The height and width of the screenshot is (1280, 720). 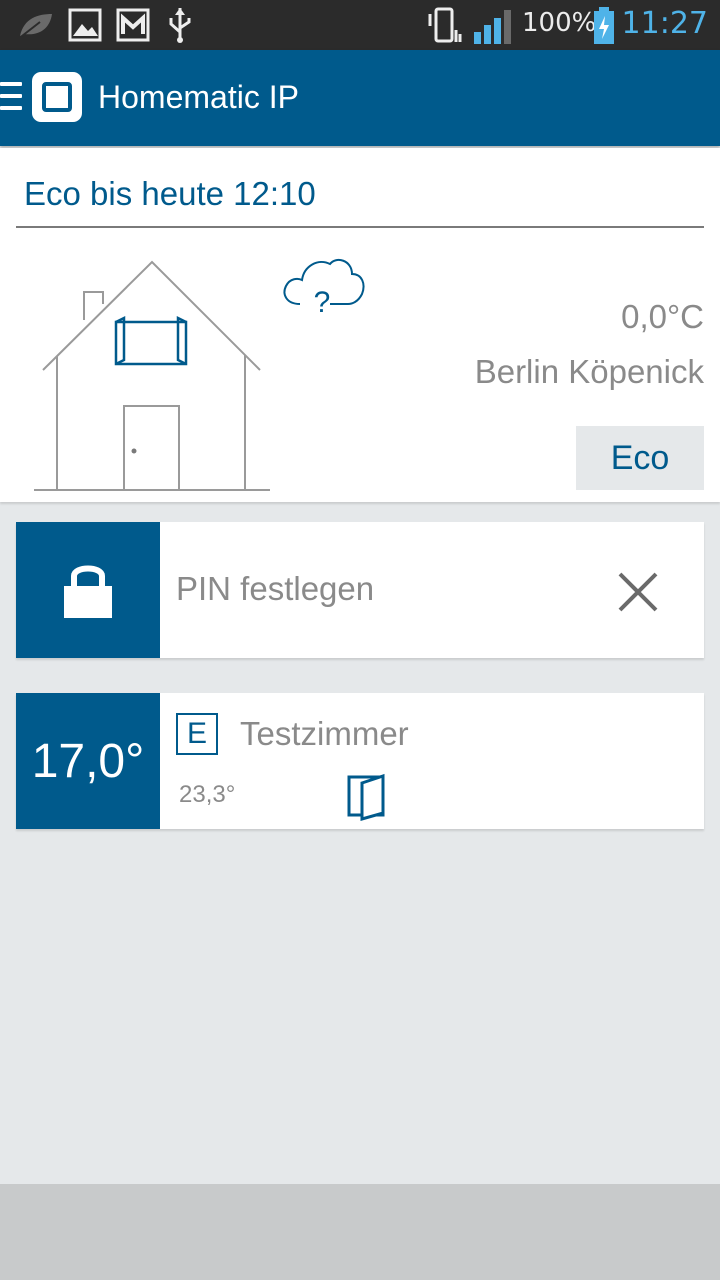 I want to click on room-card: 17,0° E Testzimmer 23,3°, so click(x=360, y=761).